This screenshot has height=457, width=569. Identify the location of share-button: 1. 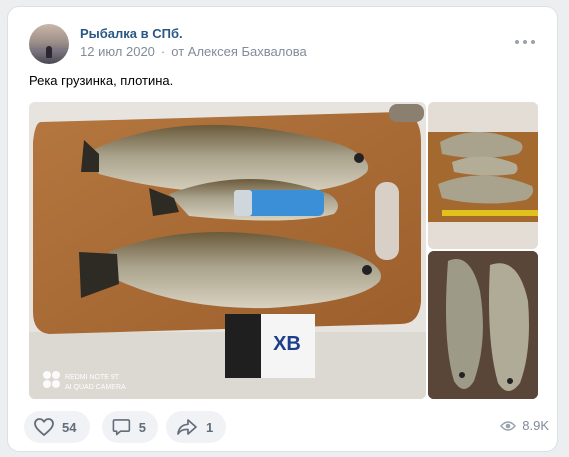
(196, 427).